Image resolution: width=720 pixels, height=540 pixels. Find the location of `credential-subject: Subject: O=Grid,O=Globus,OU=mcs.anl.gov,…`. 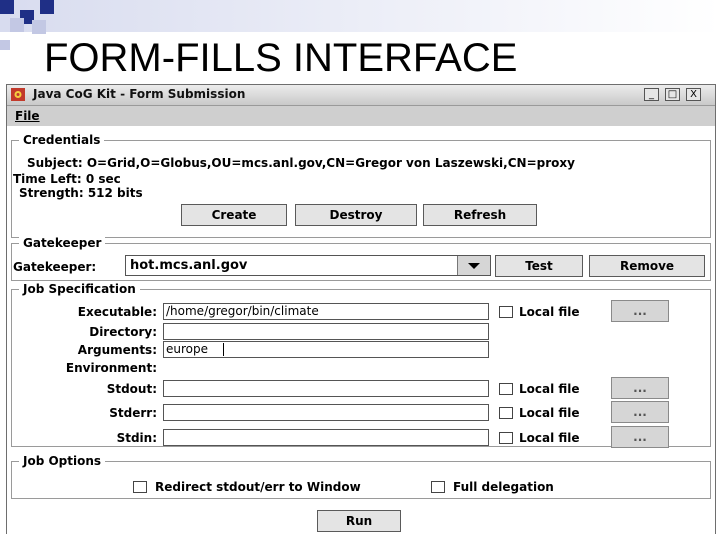

credential-subject: Subject: O=Grid,O=Globus,OU=mcs.anl.gov,… is located at coordinates (301, 163).